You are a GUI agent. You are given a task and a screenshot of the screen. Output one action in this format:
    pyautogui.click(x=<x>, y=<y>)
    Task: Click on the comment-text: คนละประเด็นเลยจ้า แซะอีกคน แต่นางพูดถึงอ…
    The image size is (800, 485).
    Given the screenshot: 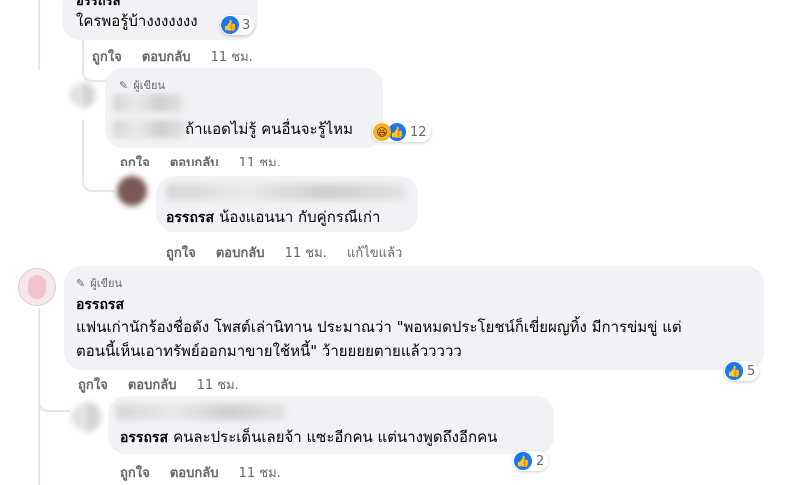 What is the action you would take?
    pyautogui.click(x=335, y=437)
    